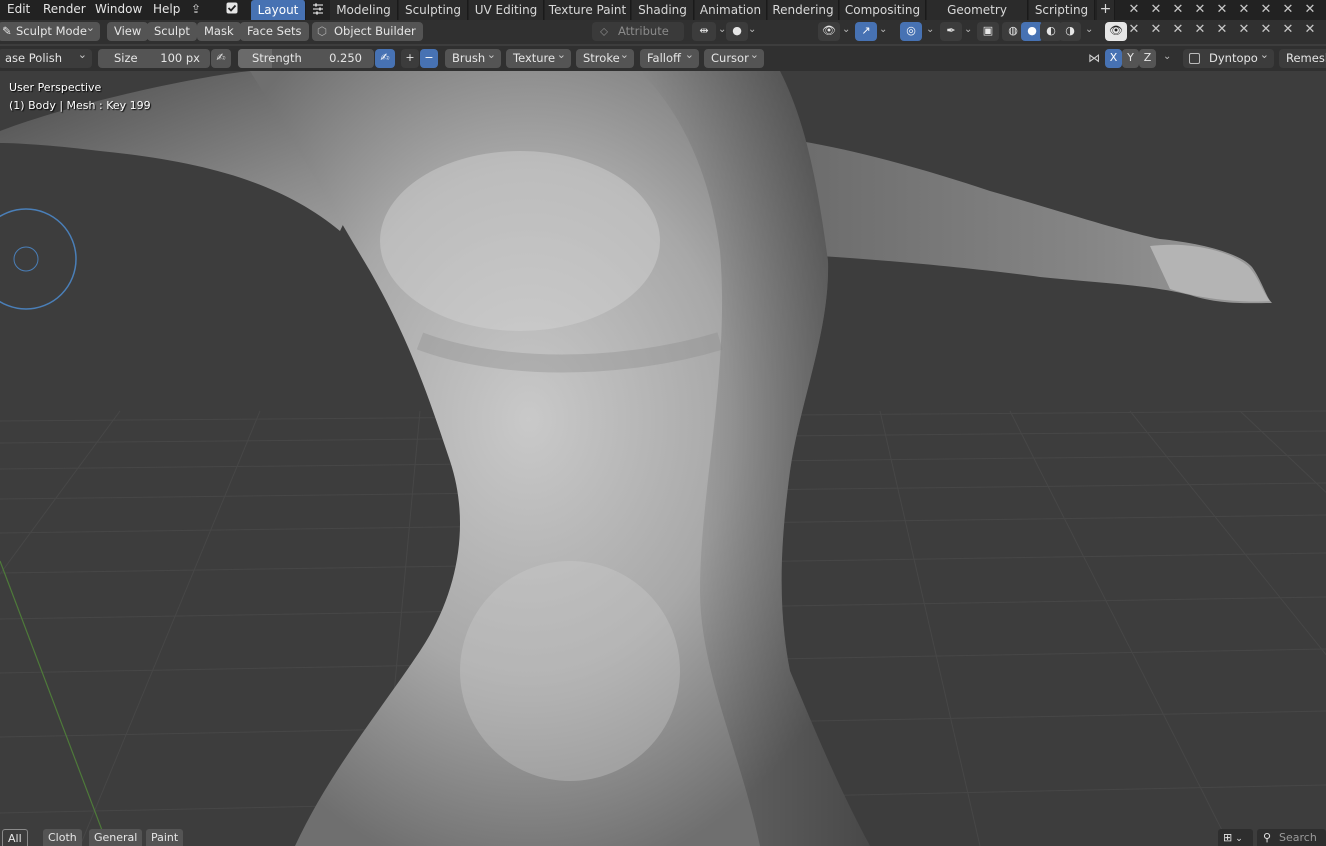  What do you see at coordinates (46, 57) in the screenshot?
I see `brush-selector: ase Polish` at bounding box center [46, 57].